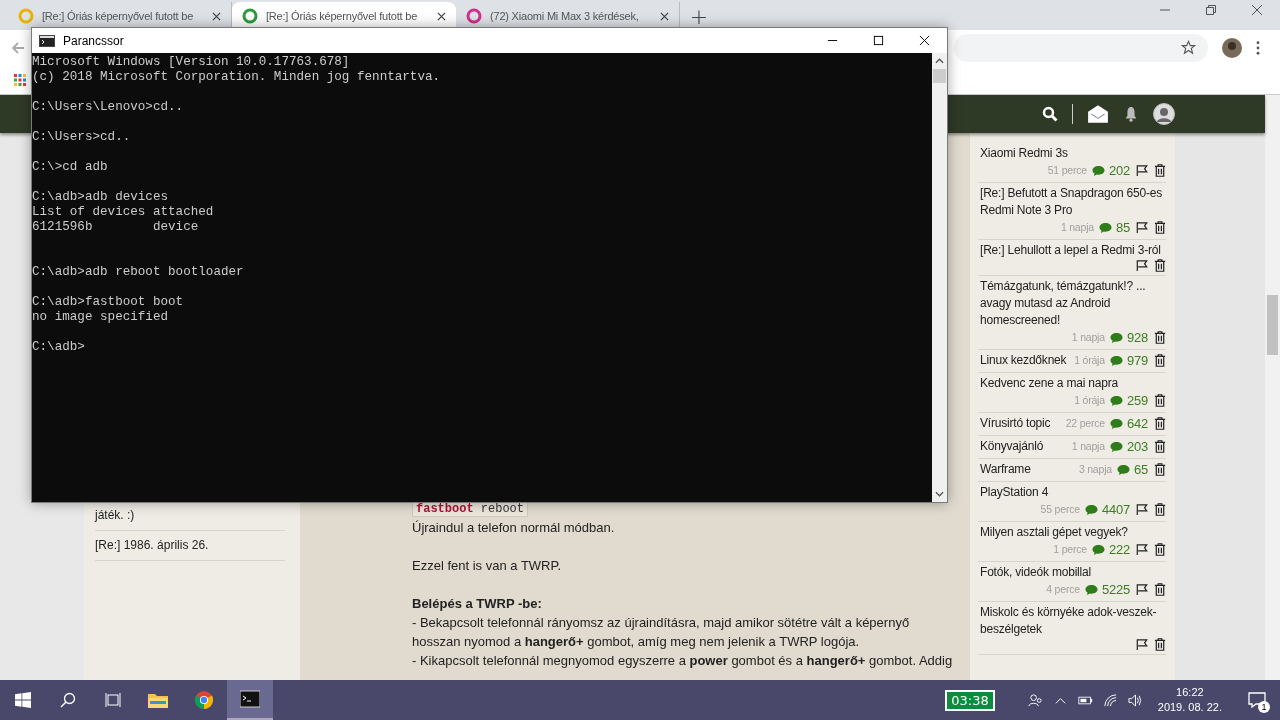 This screenshot has width=1280, height=720. What do you see at coordinates (1023, 360) in the screenshot?
I see `topic-link: Linux kezdőknek` at bounding box center [1023, 360].